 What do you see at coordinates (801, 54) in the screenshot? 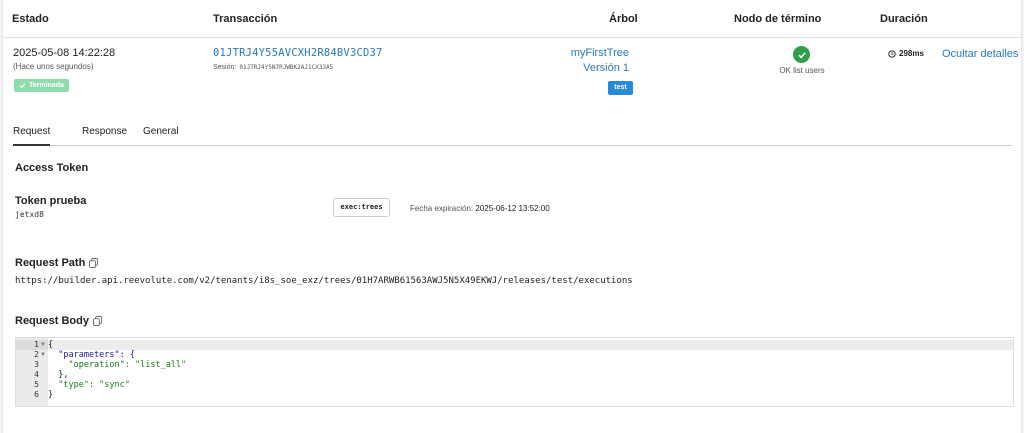
I see `success-check-icon` at bounding box center [801, 54].